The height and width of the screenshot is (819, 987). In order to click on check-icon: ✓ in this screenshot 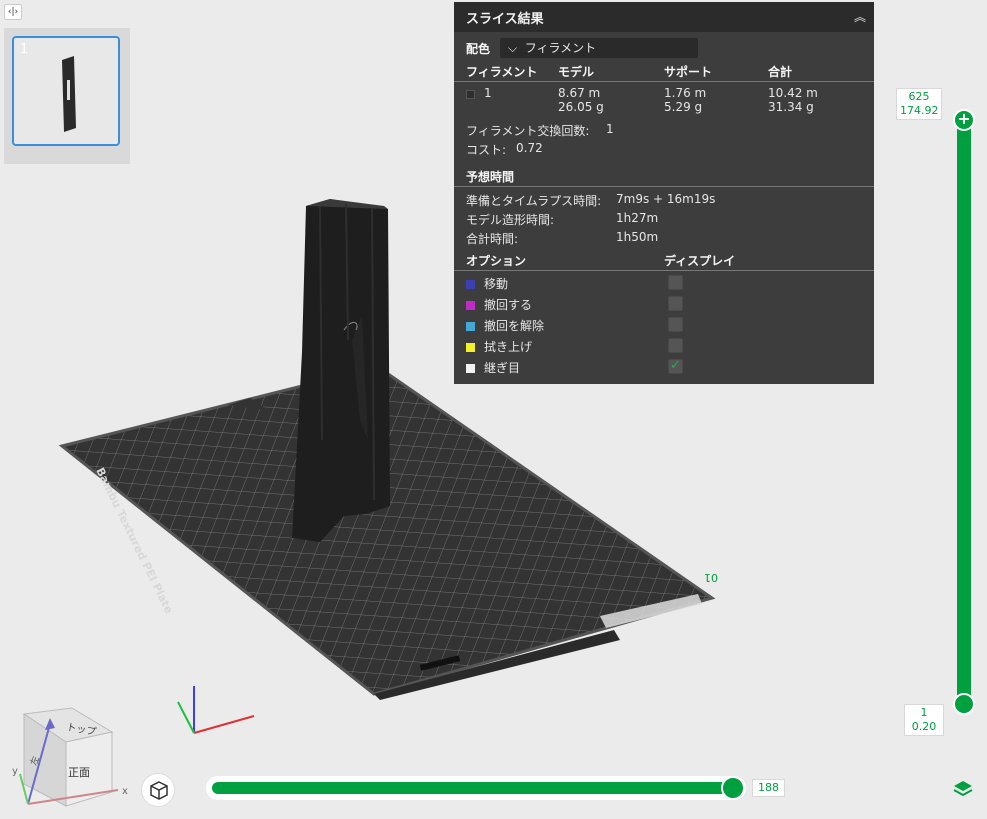, I will do `click(675, 365)`.